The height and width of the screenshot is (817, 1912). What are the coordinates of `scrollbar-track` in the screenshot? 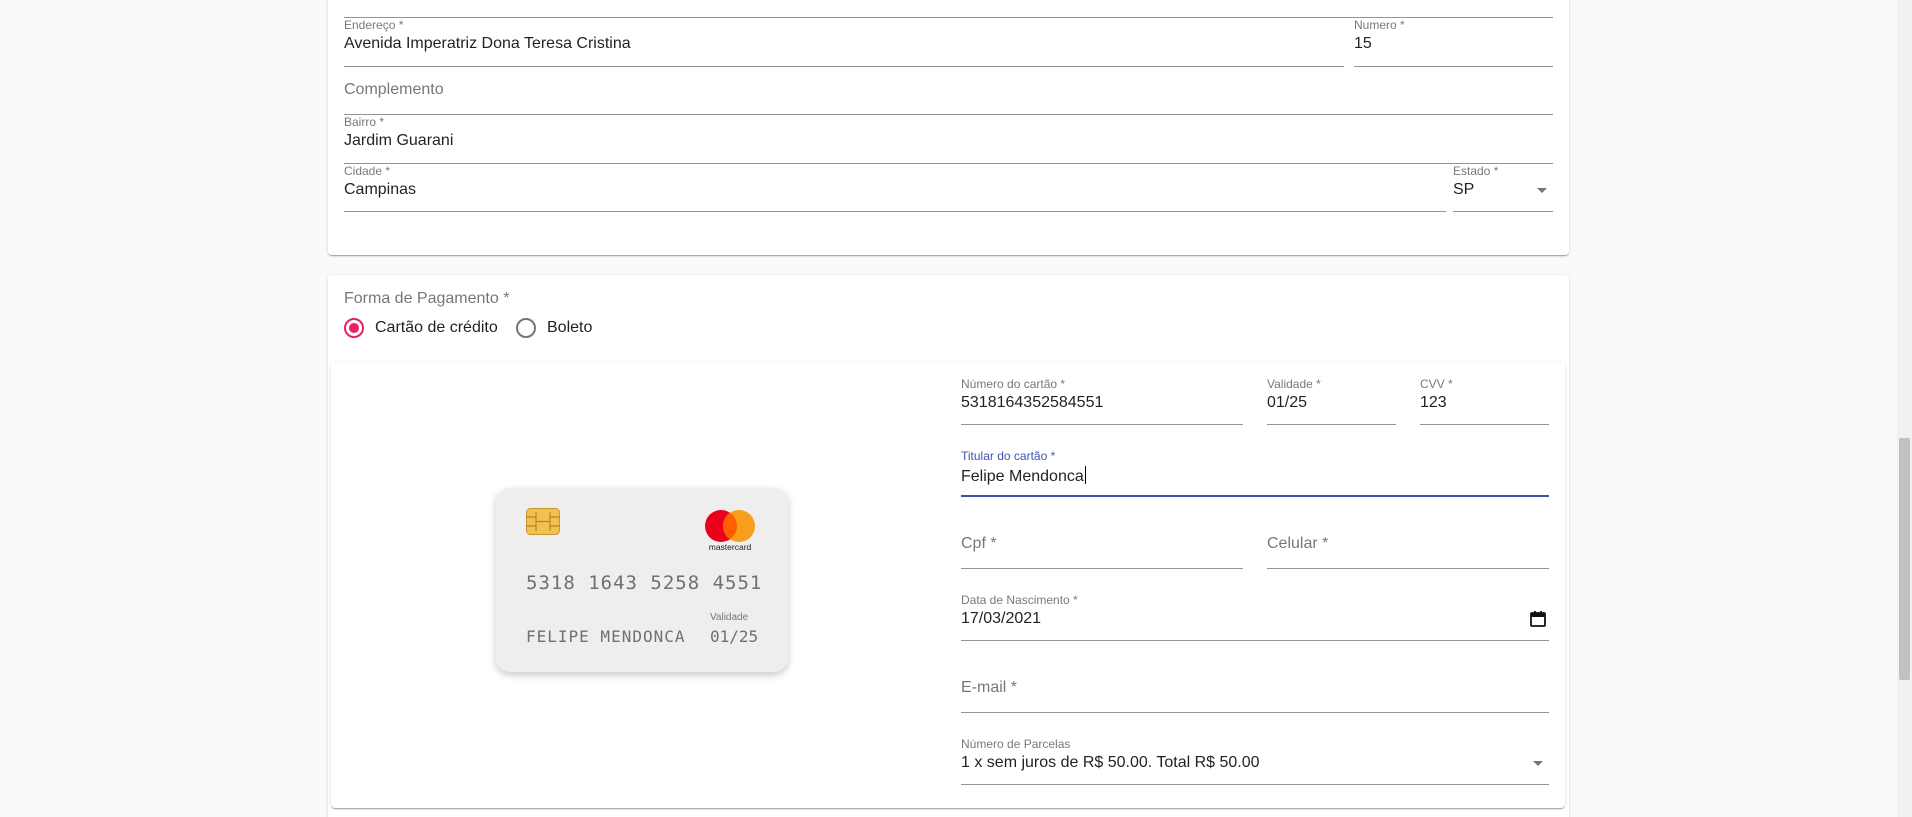 It's located at (1904, 408).